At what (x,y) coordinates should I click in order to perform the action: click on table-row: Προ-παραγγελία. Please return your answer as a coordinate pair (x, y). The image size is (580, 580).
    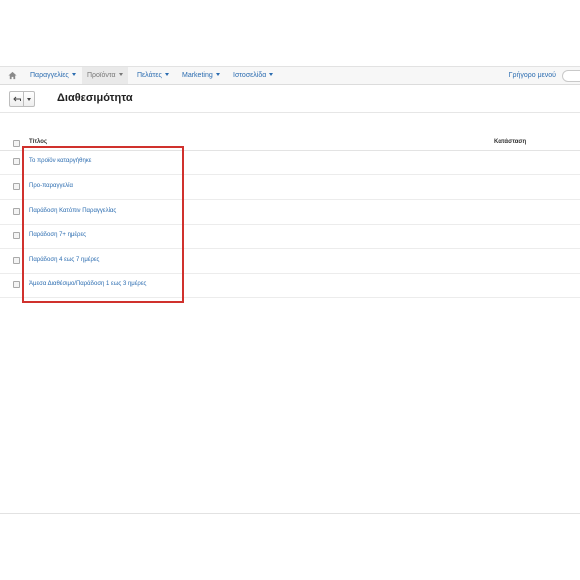
    Looking at the image, I should click on (290, 187).